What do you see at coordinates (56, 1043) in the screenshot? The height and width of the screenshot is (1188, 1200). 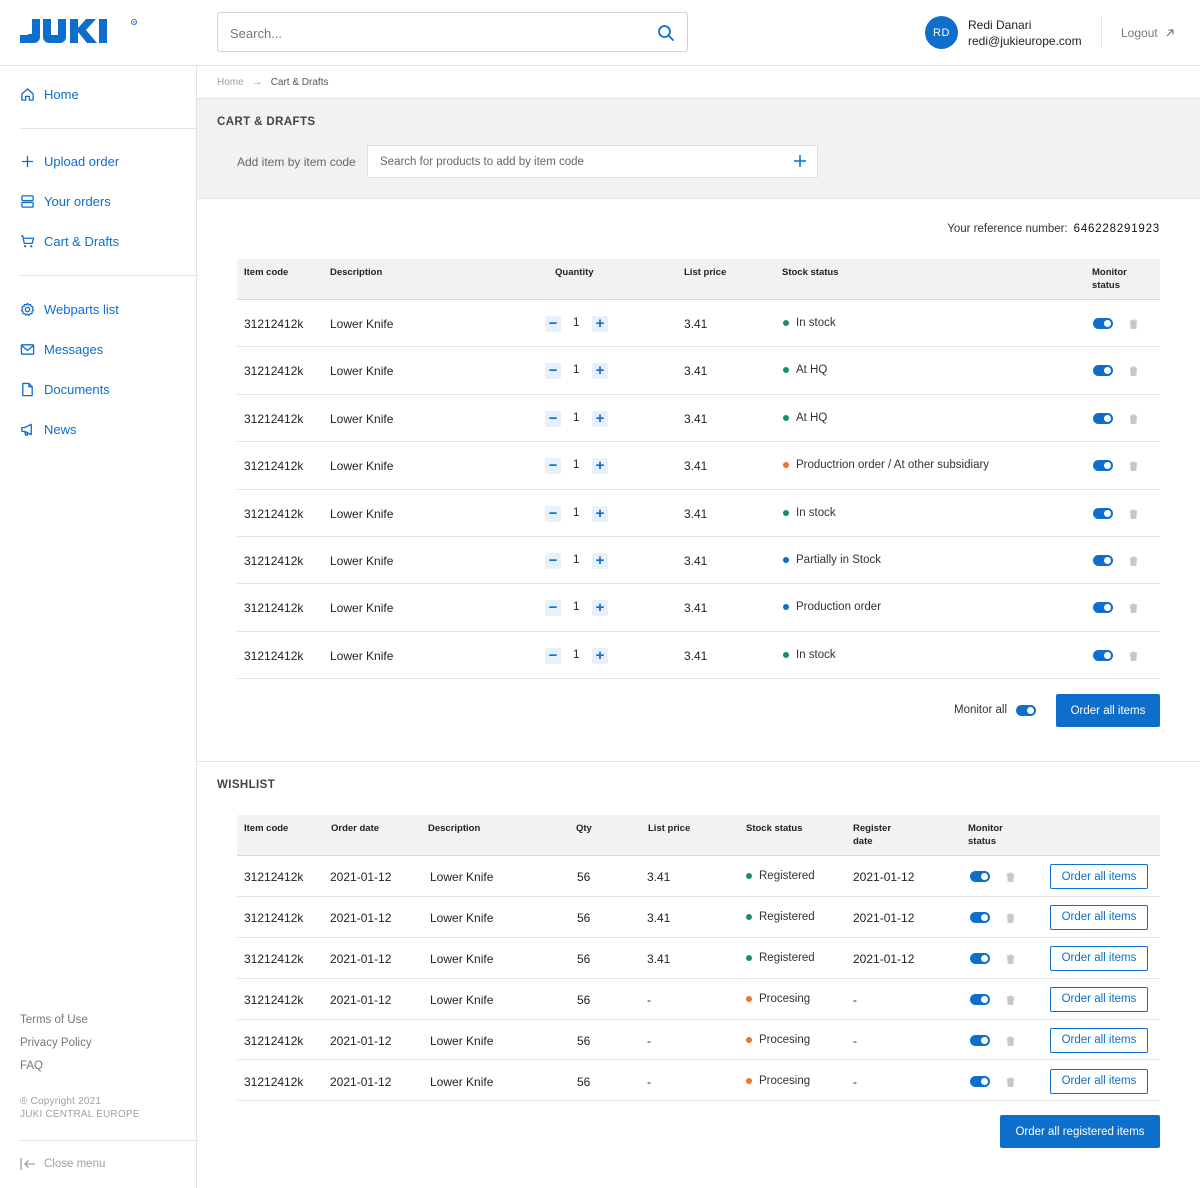 I see `privacy-policy-link: Privacy Policy` at bounding box center [56, 1043].